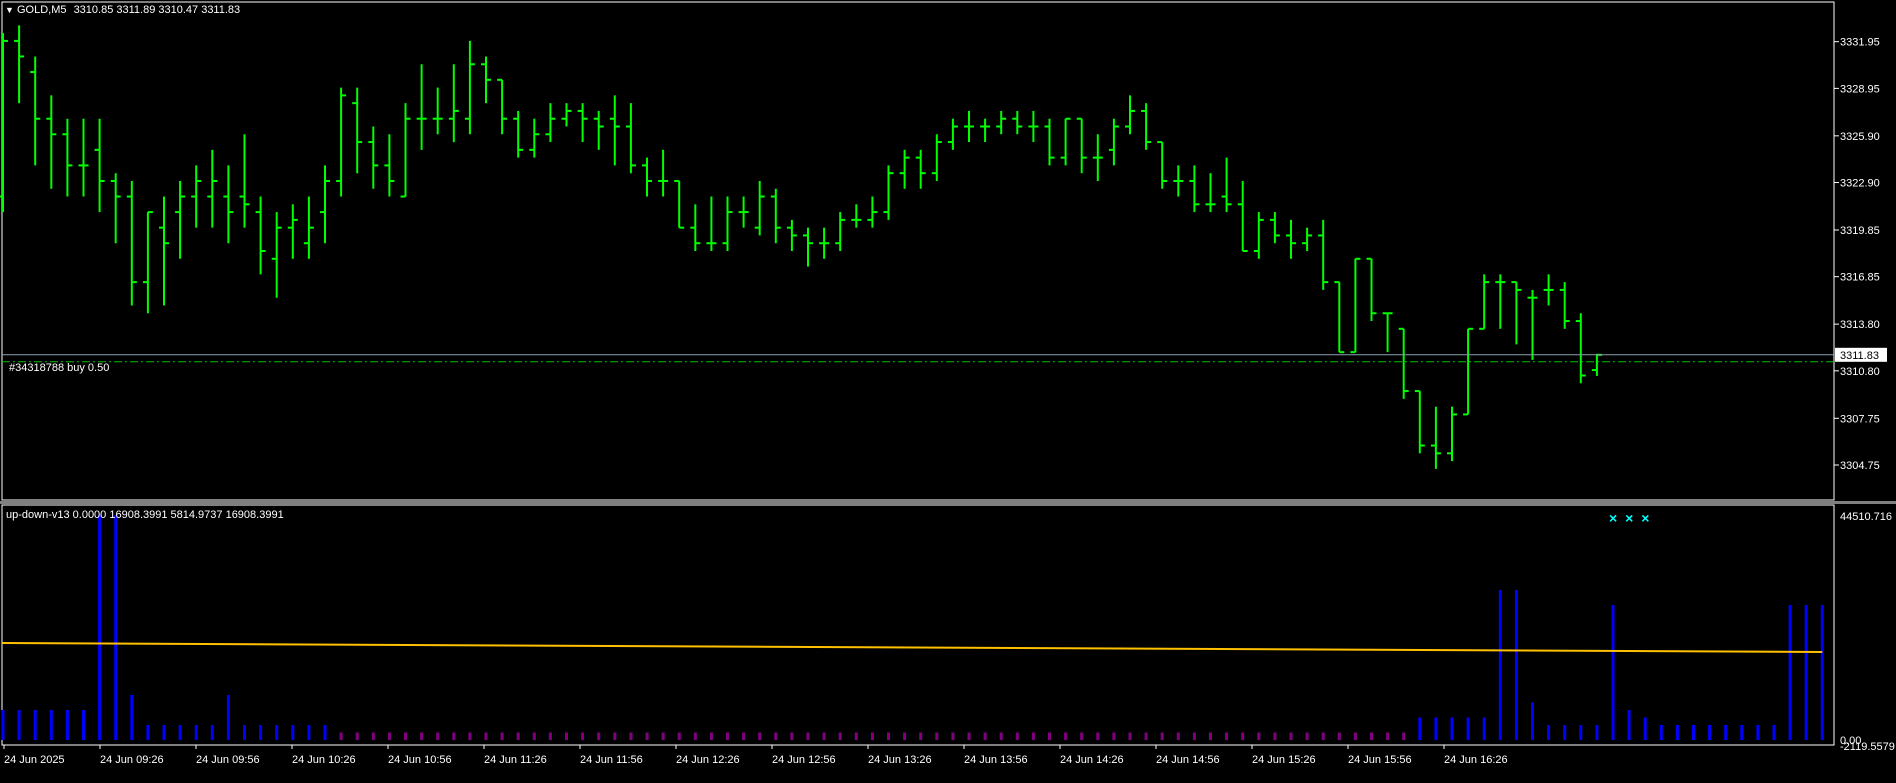 The height and width of the screenshot is (783, 1896). What do you see at coordinates (1860, 89) in the screenshot?
I see `price-tick-label: 3328.95` at bounding box center [1860, 89].